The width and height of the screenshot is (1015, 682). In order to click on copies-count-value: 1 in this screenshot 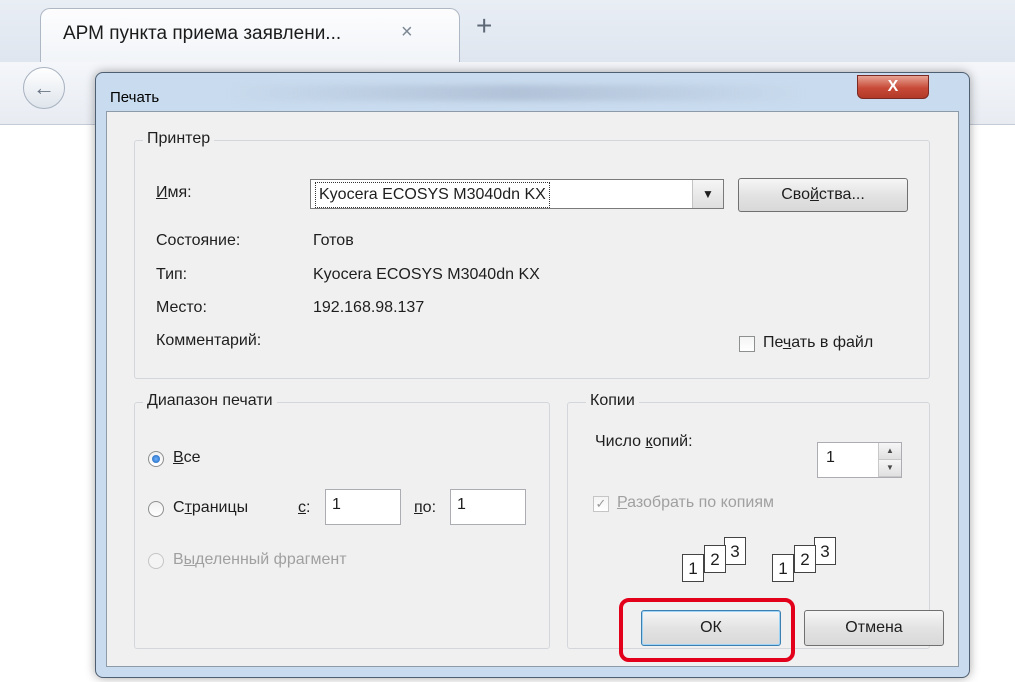, I will do `click(830, 457)`.